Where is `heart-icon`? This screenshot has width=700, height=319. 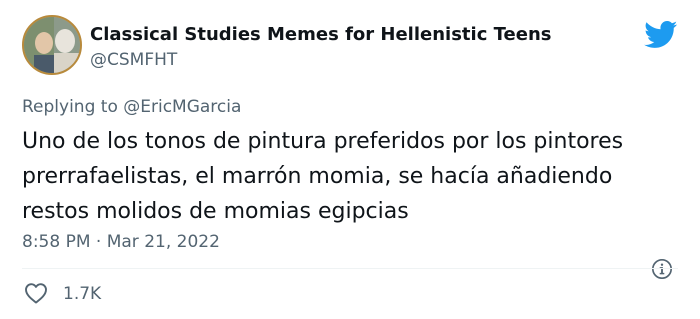 heart-icon is located at coordinates (36, 293).